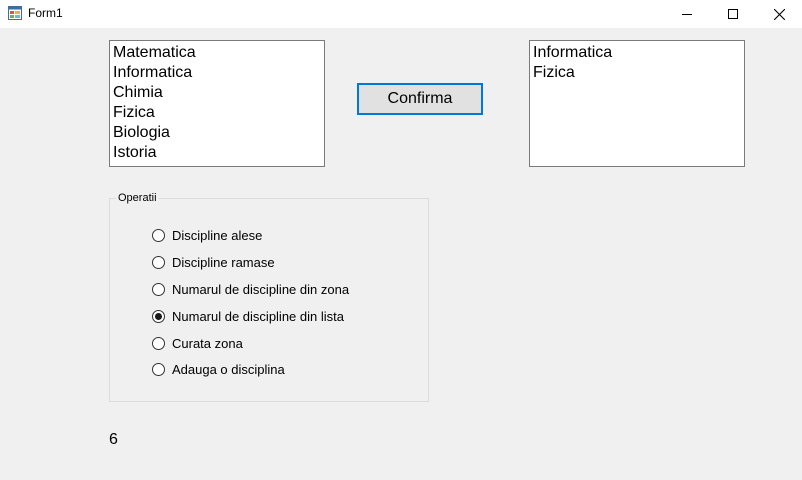 The image size is (802, 480). What do you see at coordinates (218, 153) in the screenshot?
I see `list-item: Istoria` at bounding box center [218, 153].